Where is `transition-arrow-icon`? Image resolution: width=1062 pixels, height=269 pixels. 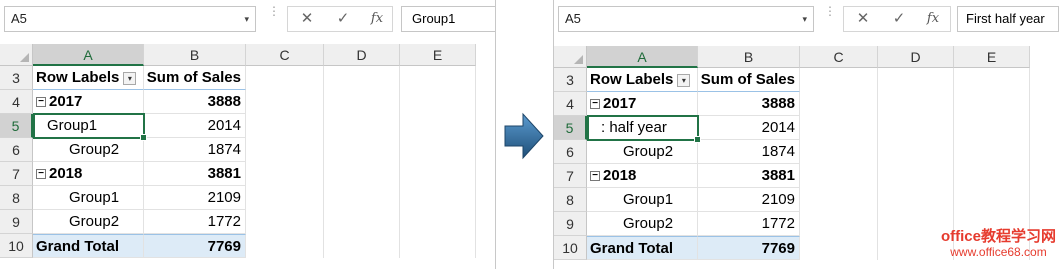 transition-arrow-icon is located at coordinates (524, 136).